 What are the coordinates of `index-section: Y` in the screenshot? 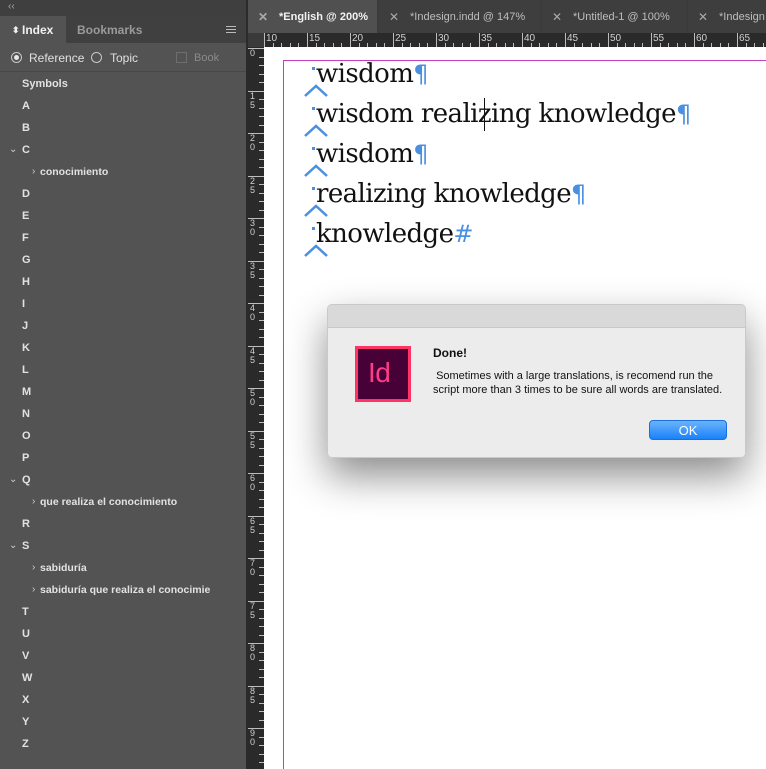 It's located at (123, 722).